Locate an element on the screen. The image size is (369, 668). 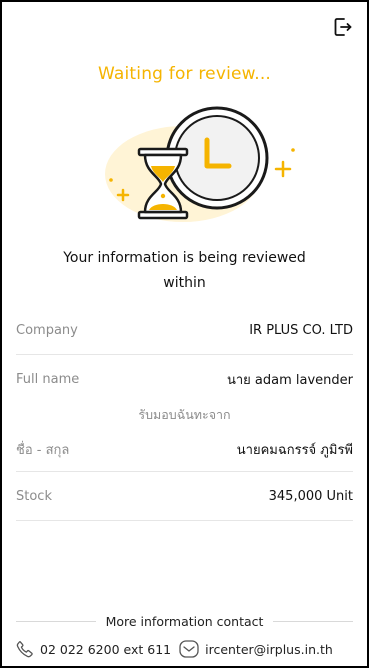
divider-left is located at coordinates (56, 621).